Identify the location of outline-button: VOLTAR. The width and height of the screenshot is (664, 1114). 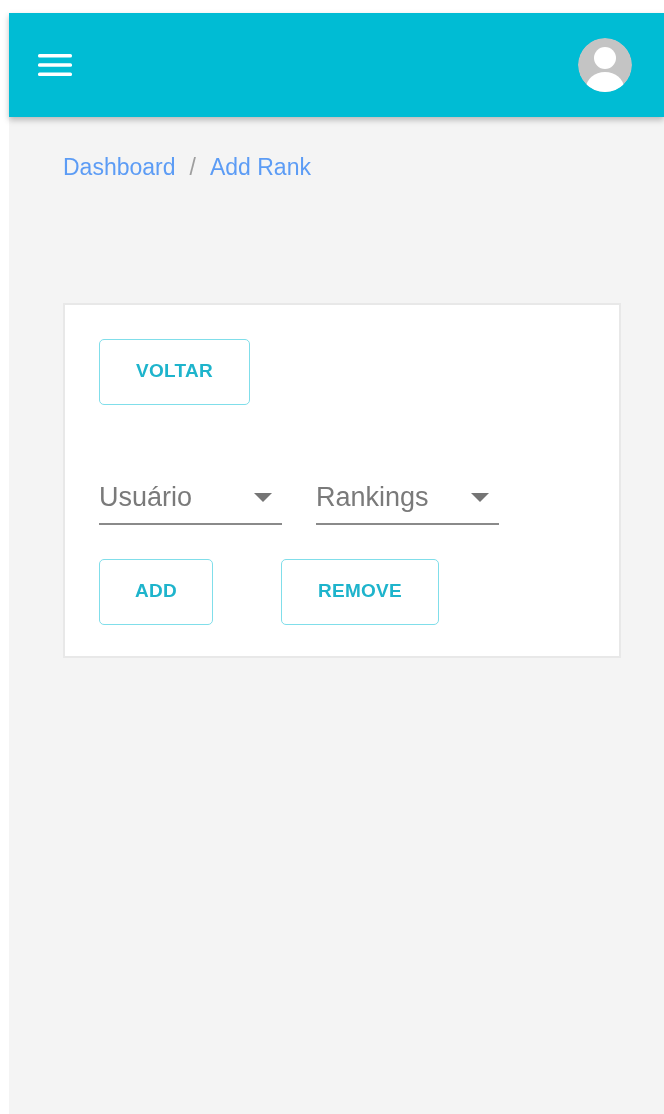
(174, 371).